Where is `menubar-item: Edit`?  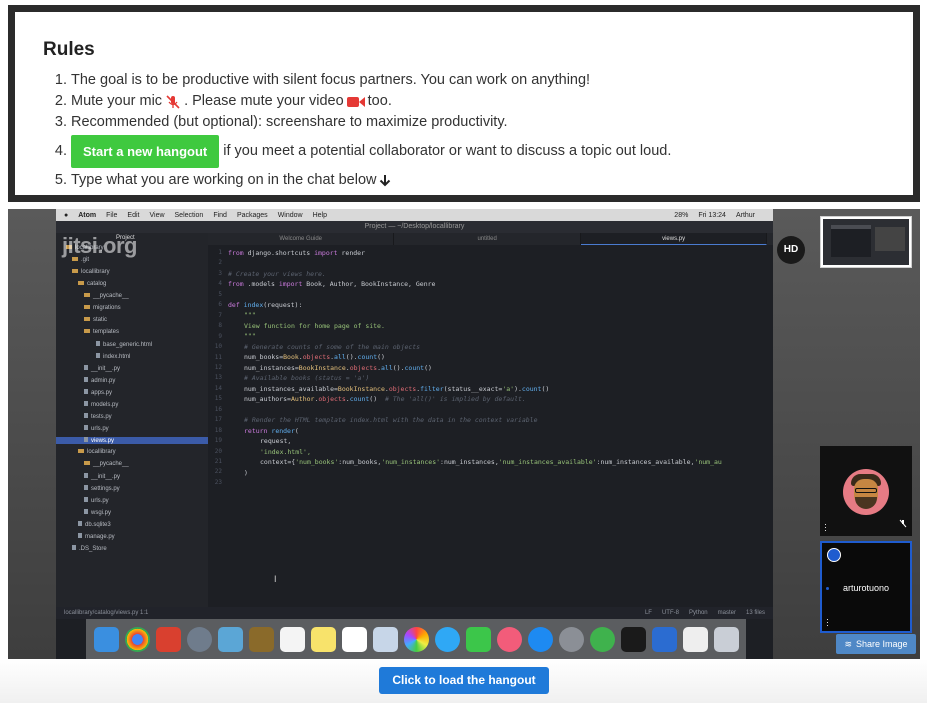
menubar-item: Edit is located at coordinates (133, 215).